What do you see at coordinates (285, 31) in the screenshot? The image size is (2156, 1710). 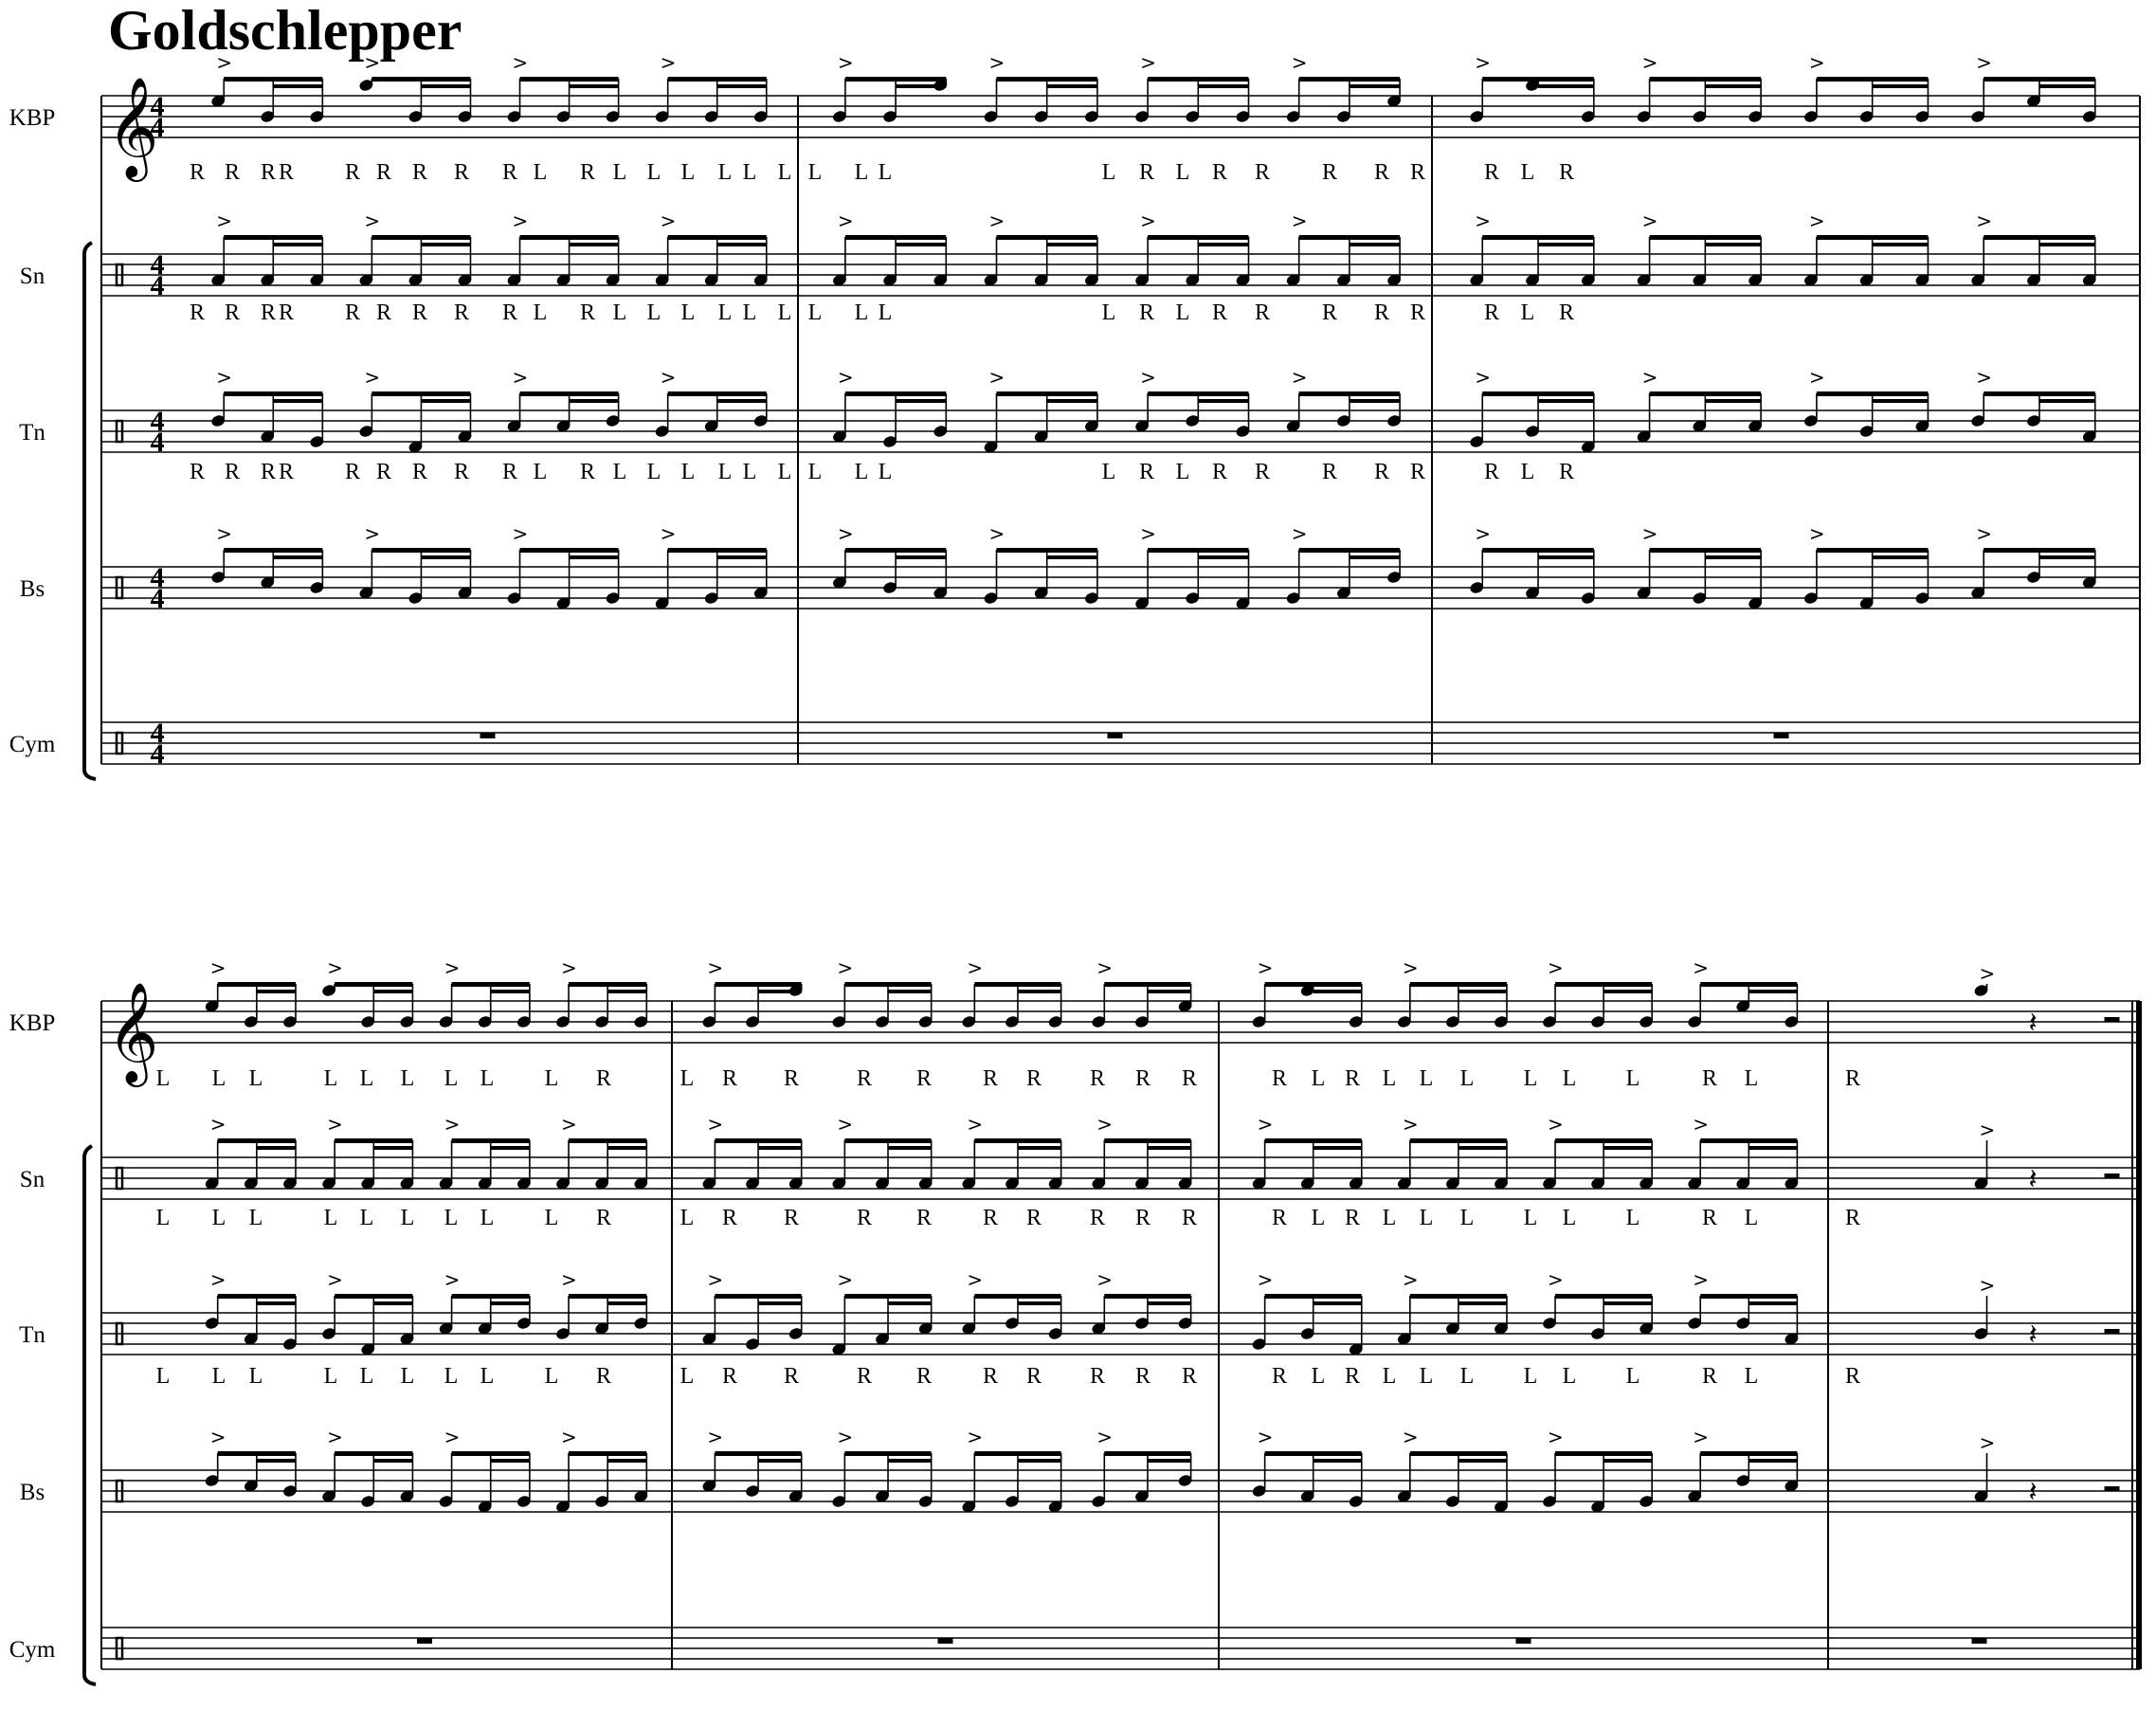 I see `score-title: Goldschlepper` at bounding box center [285, 31].